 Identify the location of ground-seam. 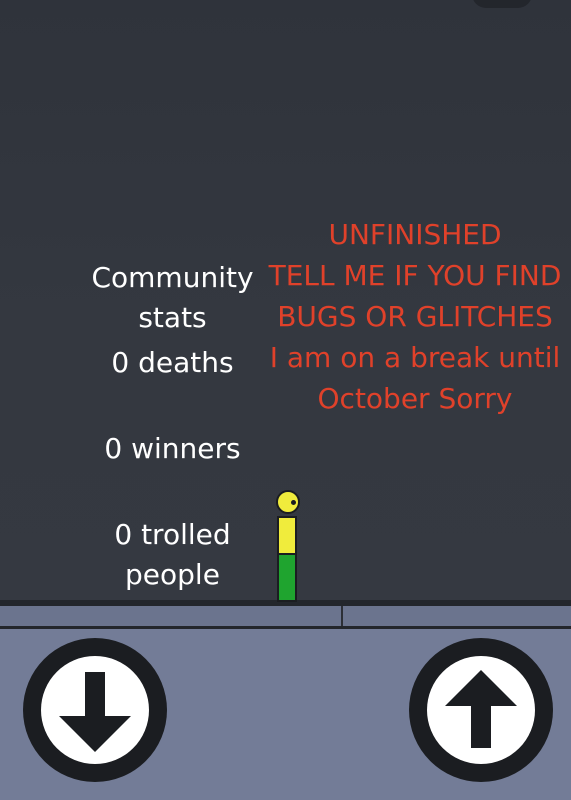
(342, 616).